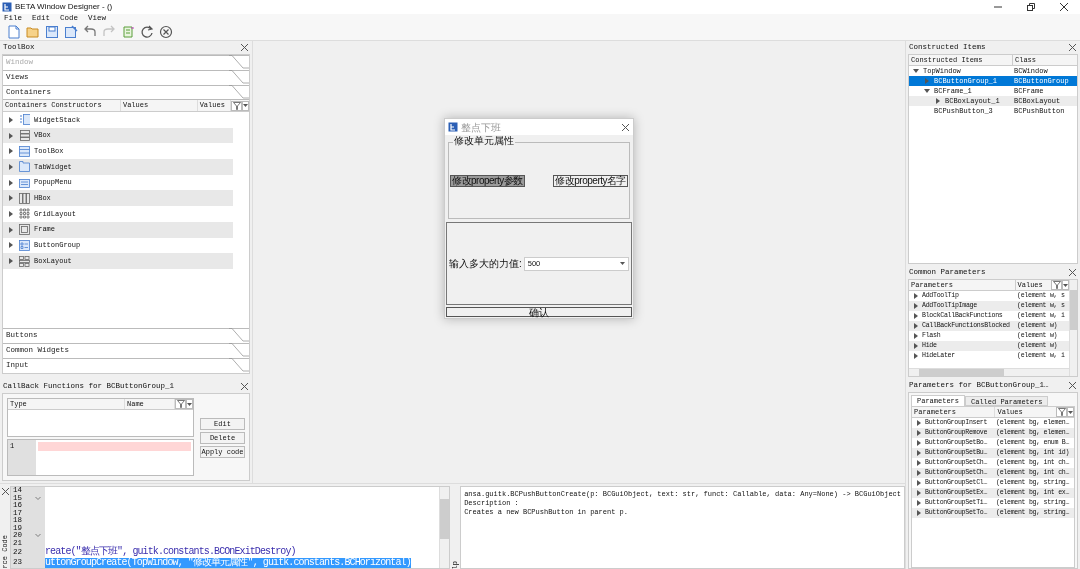 The width and height of the screenshot is (1080, 569). Describe the element at coordinates (24, 261) in the screenshot. I see `box-layout-icon` at that location.